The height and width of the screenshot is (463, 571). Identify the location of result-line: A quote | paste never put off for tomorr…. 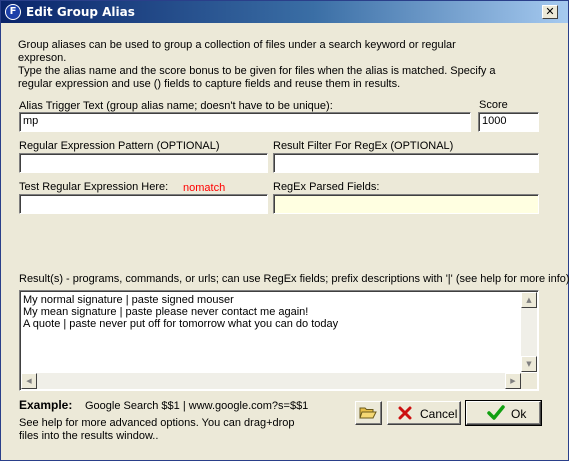
(181, 324).